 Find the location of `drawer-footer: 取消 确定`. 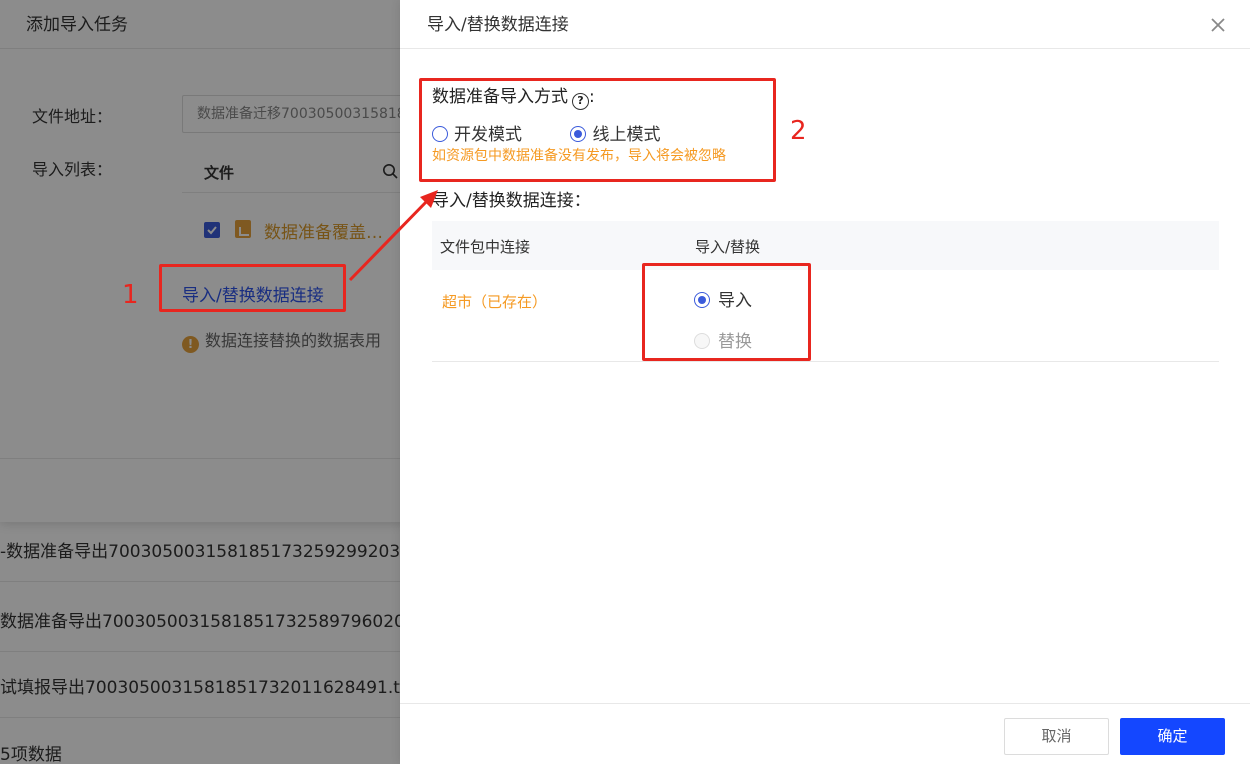

drawer-footer: 取消 确定 is located at coordinates (825, 733).